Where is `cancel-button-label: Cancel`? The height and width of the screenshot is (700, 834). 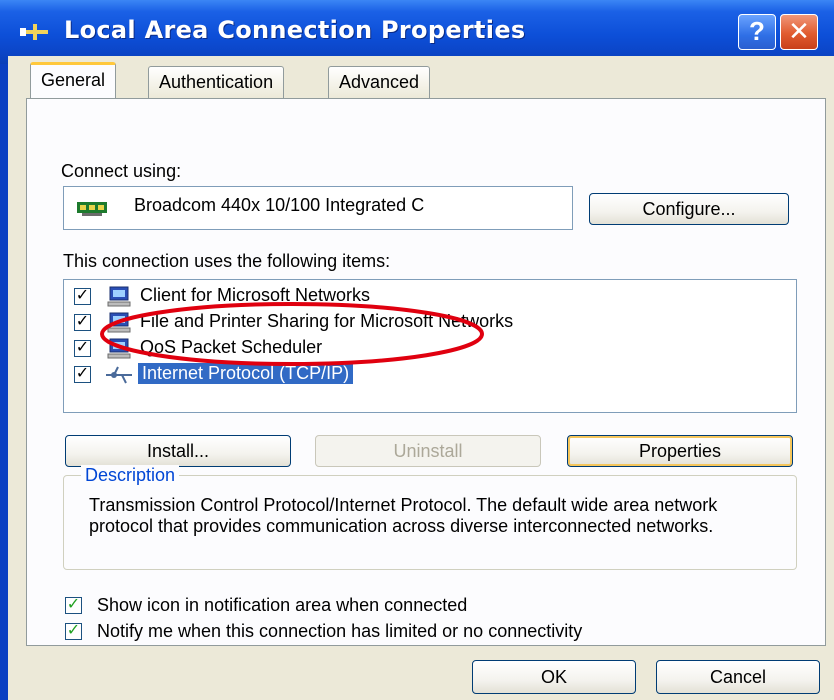 cancel-button-label: Cancel is located at coordinates (738, 677).